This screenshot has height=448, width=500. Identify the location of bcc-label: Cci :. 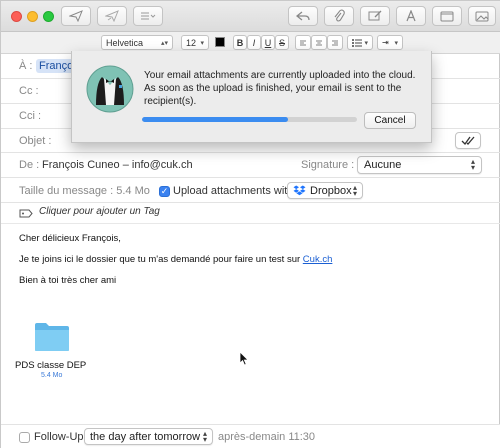
(30, 116).